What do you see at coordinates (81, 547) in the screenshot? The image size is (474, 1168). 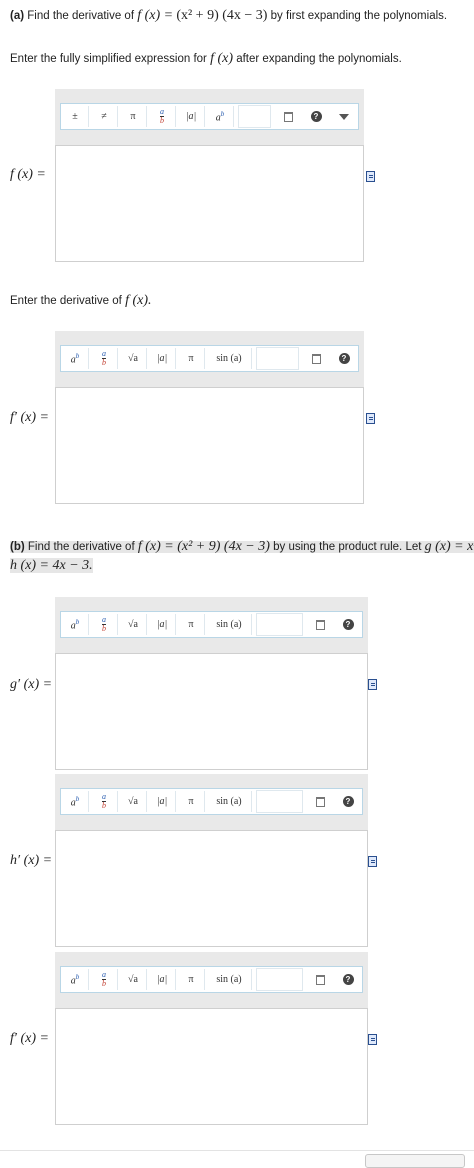 I see `part-b-text-before: Find the derivative of` at bounding box center [81, 547].